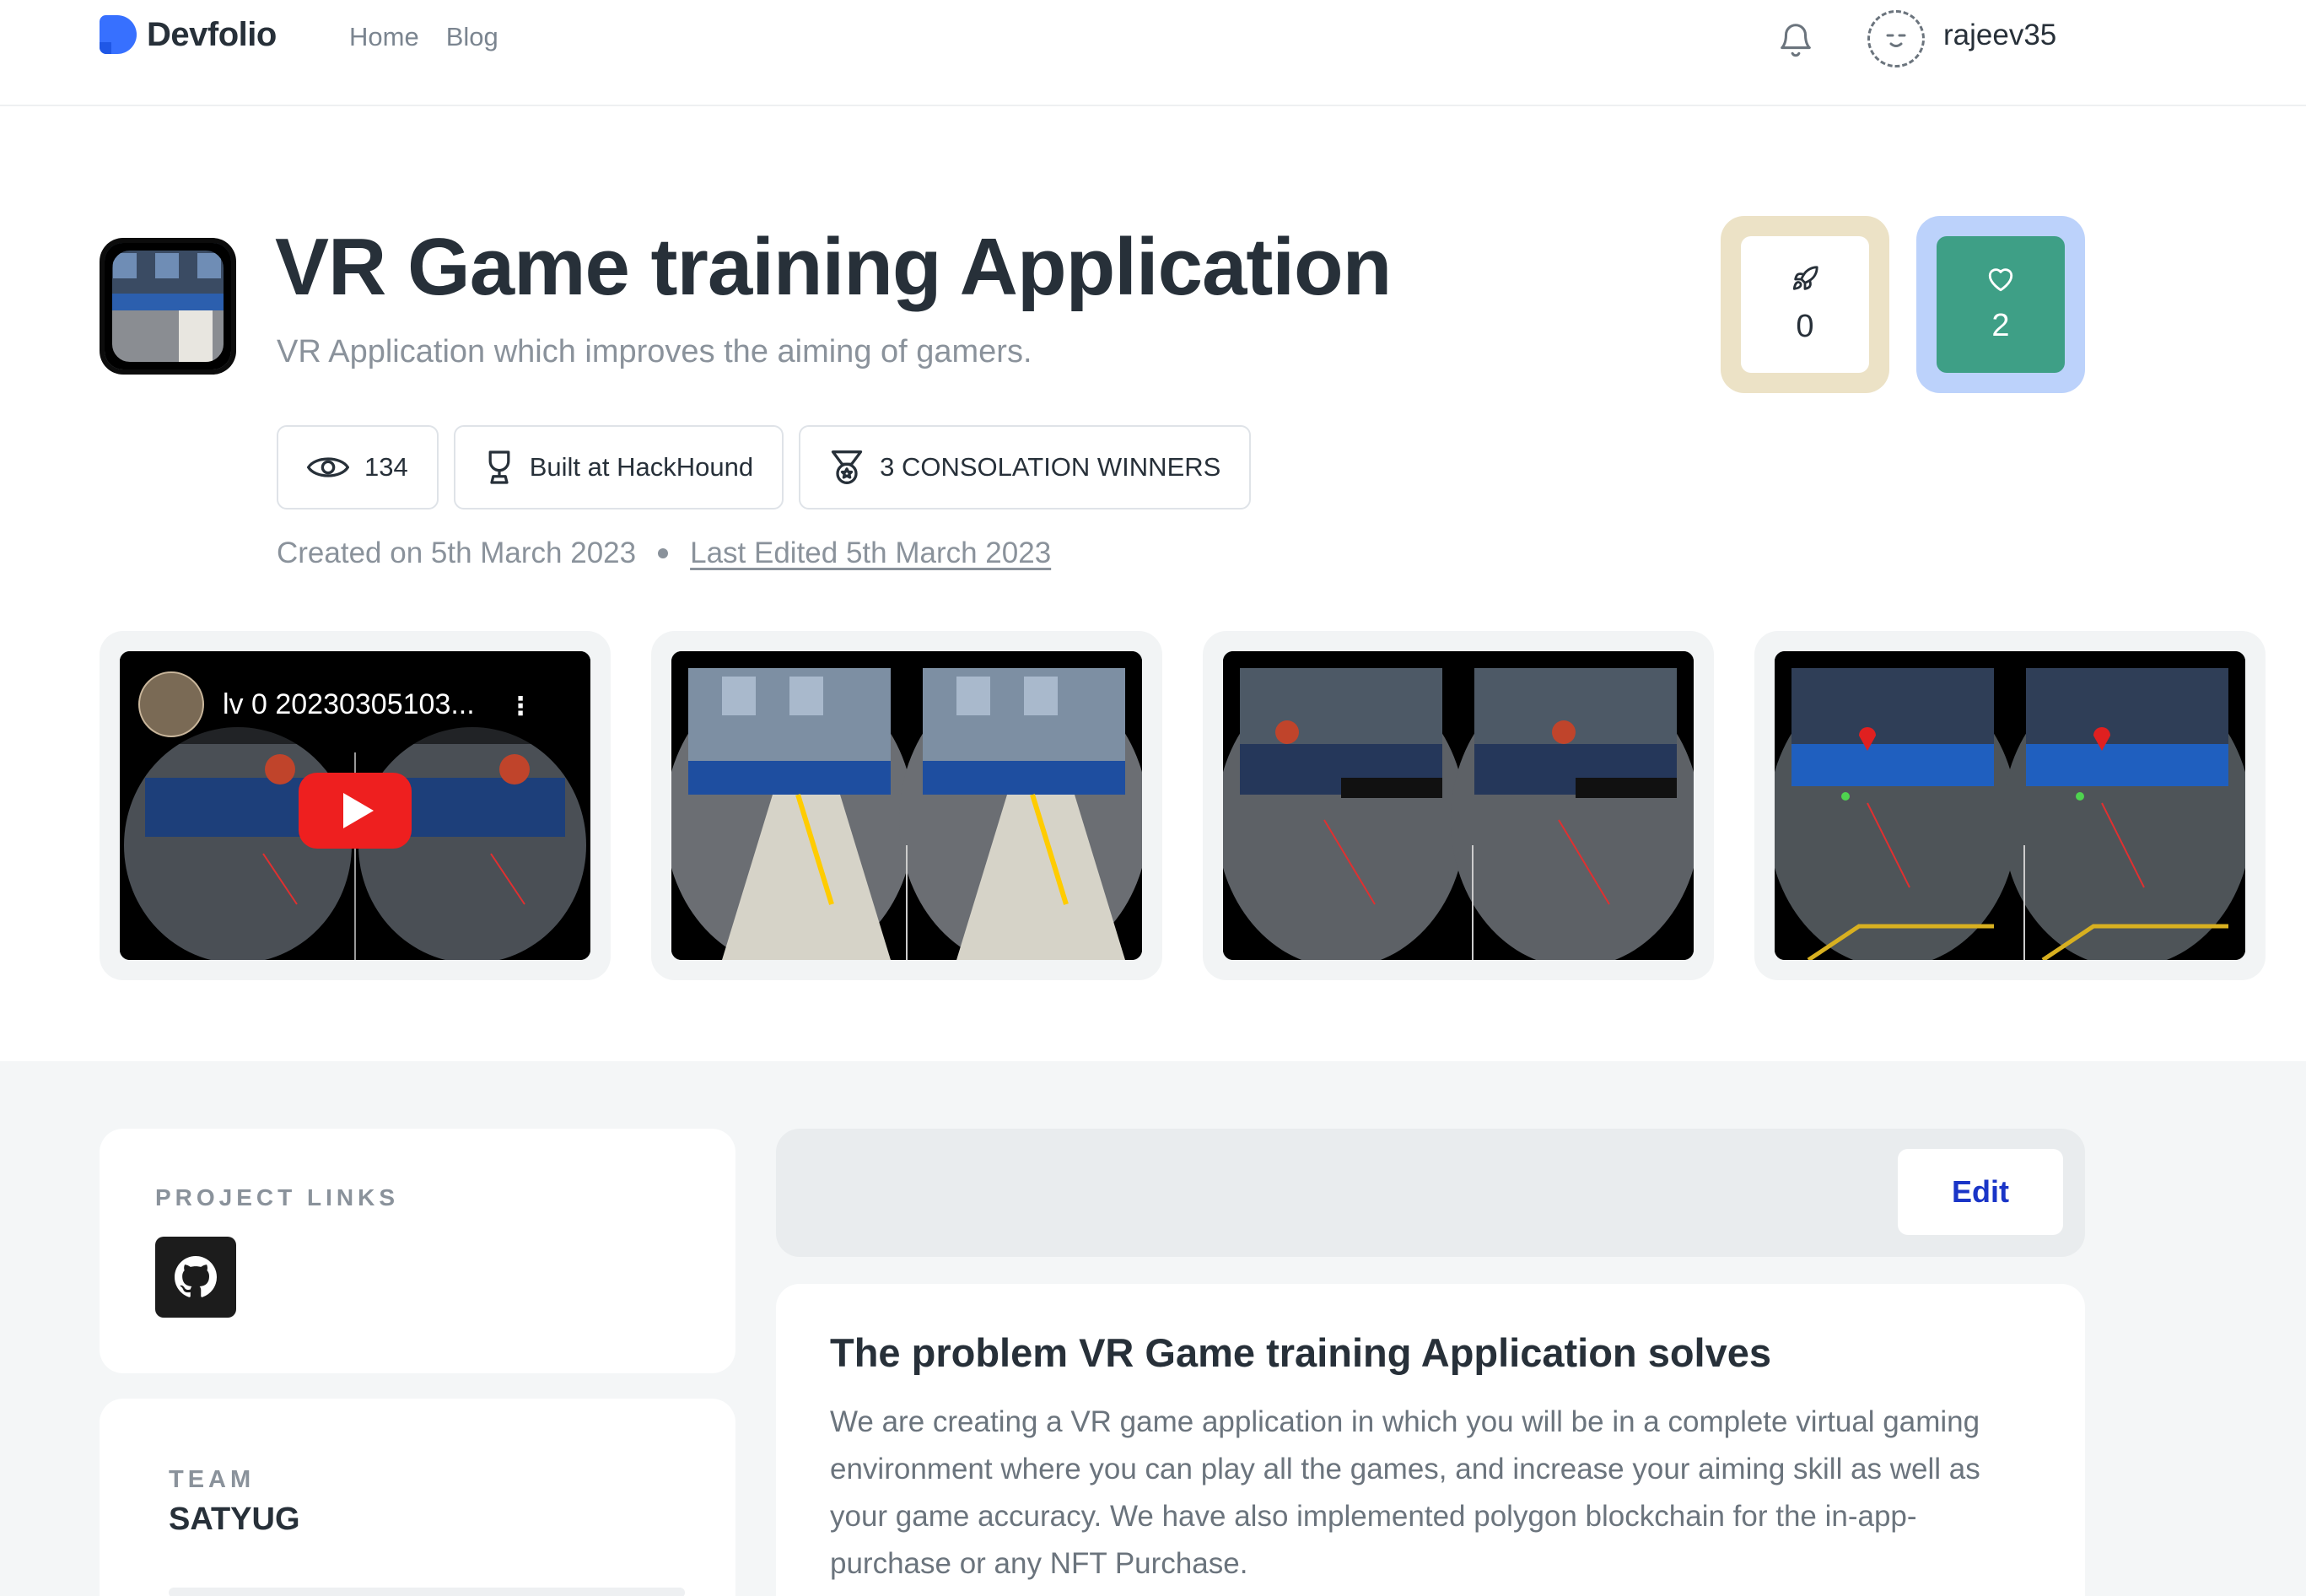 The width and height of the screenshot is (2306, 1596). What do you see at coordinates (118, 35) in the screenshot?
I see `devfolio-logo-icon` at bounding box center [118, 35].